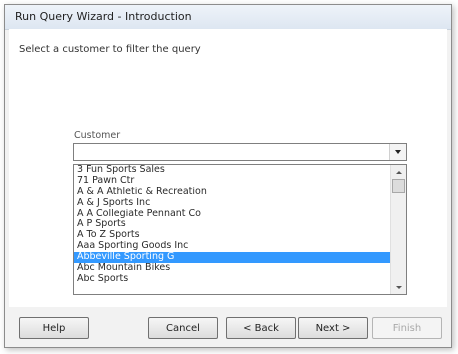  I want to click on dropdown-button, so click(397, 152).